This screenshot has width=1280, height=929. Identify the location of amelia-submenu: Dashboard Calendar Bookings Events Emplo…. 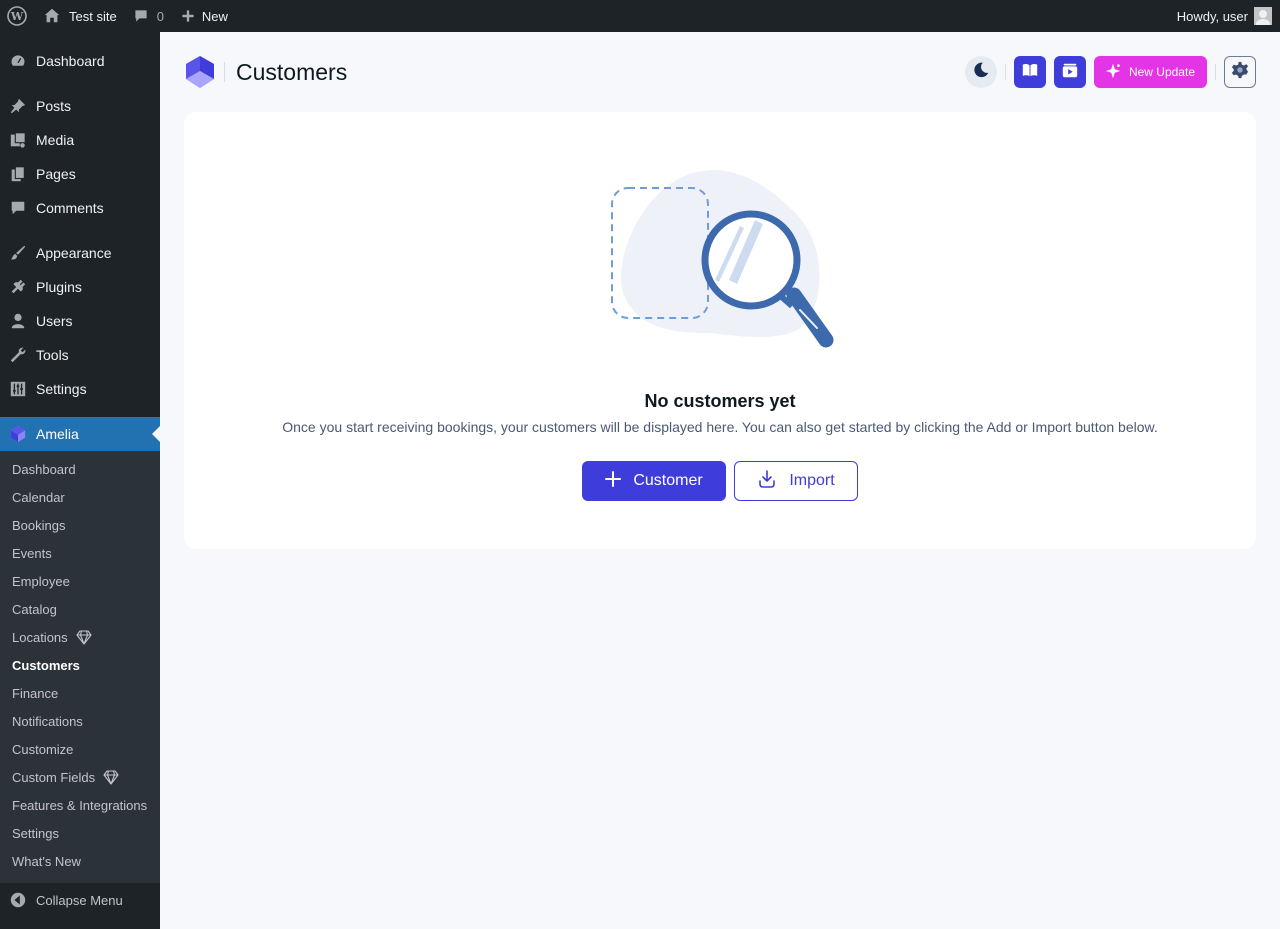
(80, 667).